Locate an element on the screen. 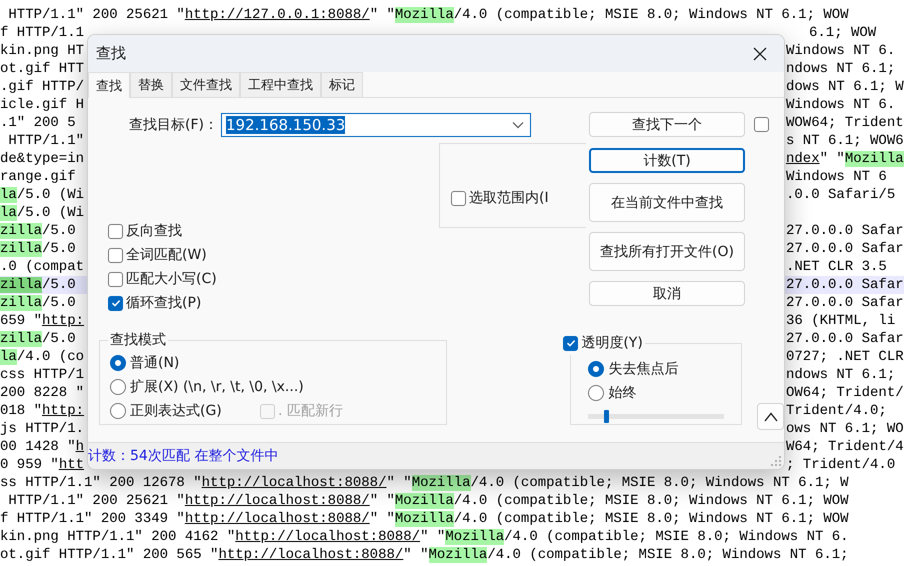  checkbox: 循环查找(P) is located at coordinates (273, 303).